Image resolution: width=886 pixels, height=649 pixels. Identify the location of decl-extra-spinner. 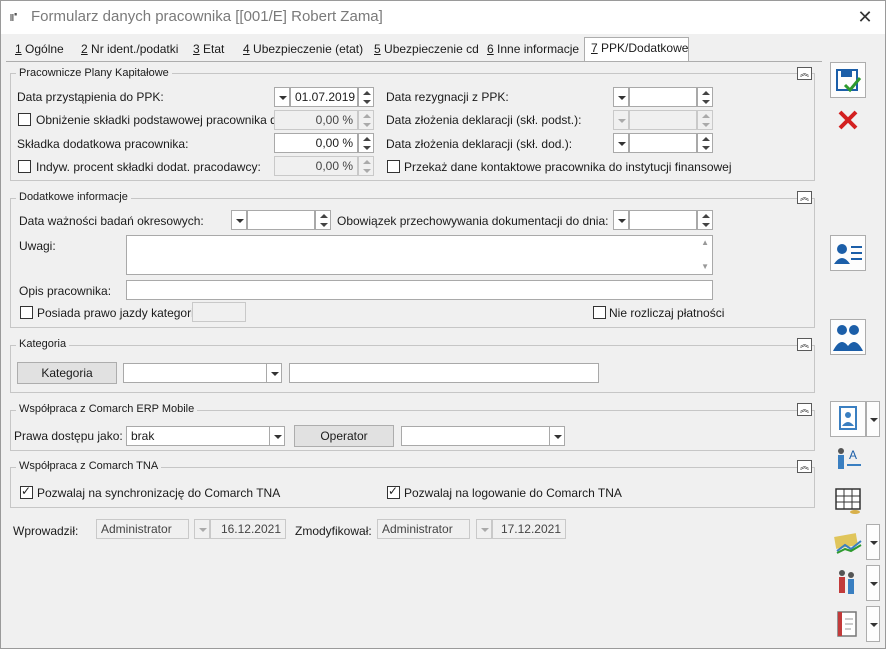
(705, 143).